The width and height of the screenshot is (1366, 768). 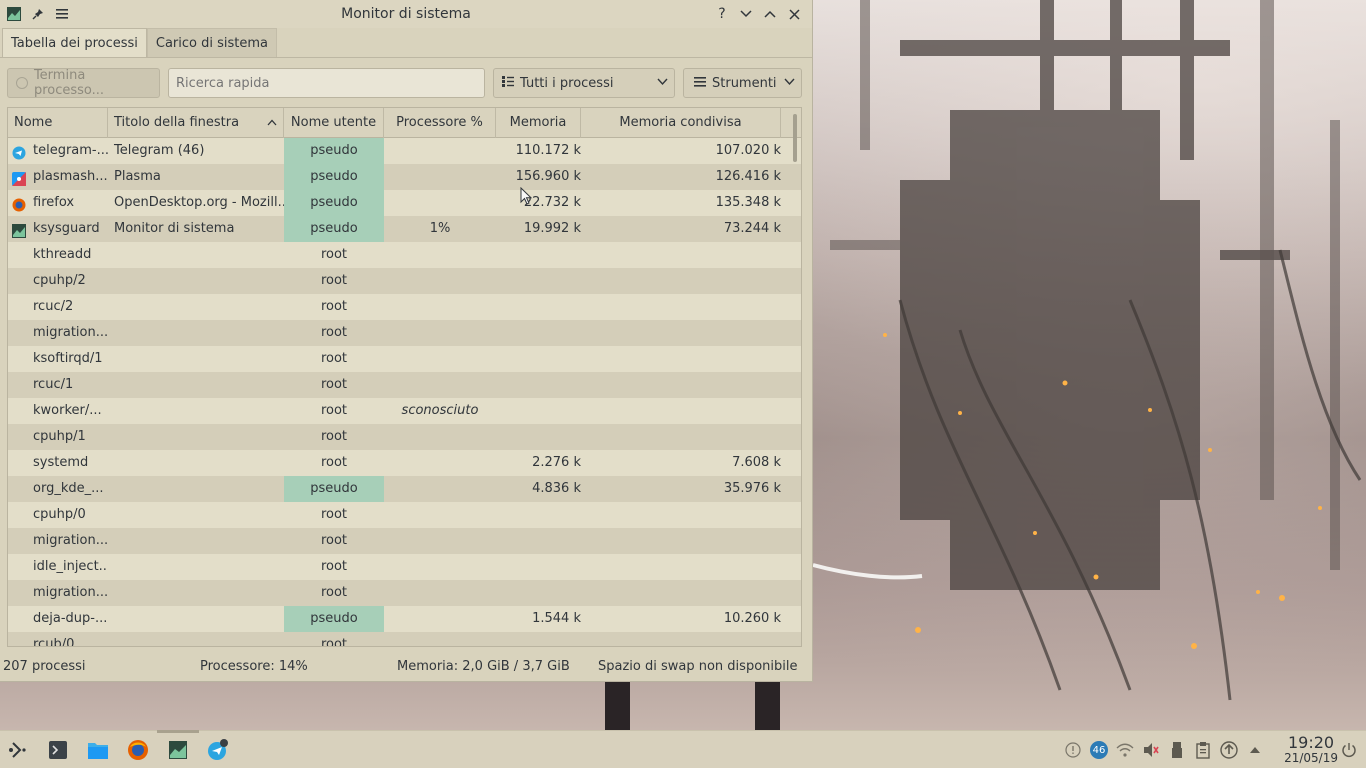 I want to click on table-row: org_kde_... pseudo 4.836 k 35.976 k, so click(x=404, y=489).